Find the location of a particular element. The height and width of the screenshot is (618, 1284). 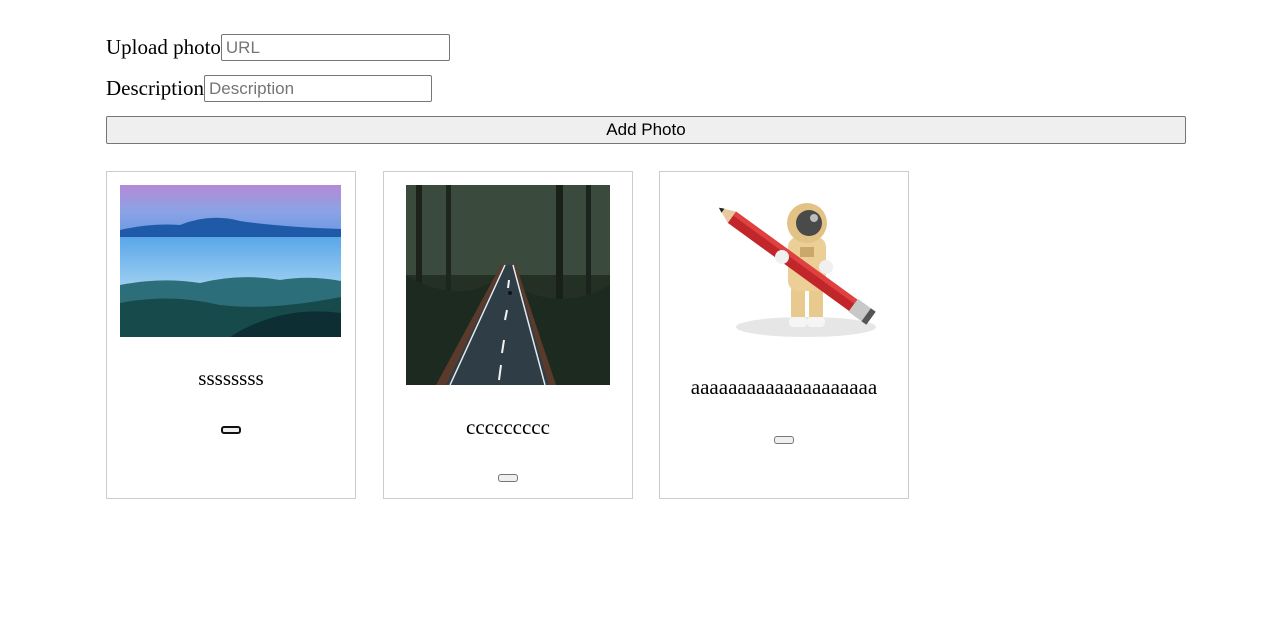

photo-description: ccccccccc is located at coordinates (508, 427).